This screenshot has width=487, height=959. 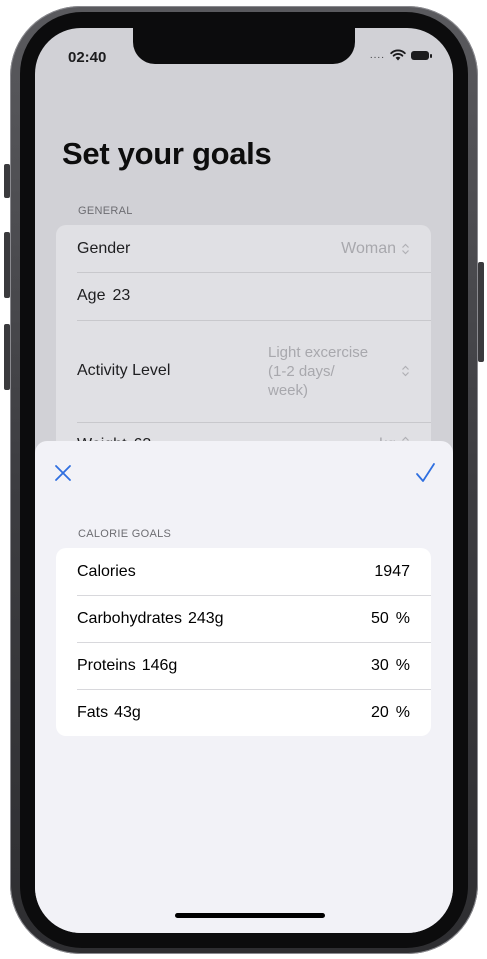 What do you see at coordinates (250, 915) in the screenshot?
I see `home-indicator` at bounding box center [250, 915].